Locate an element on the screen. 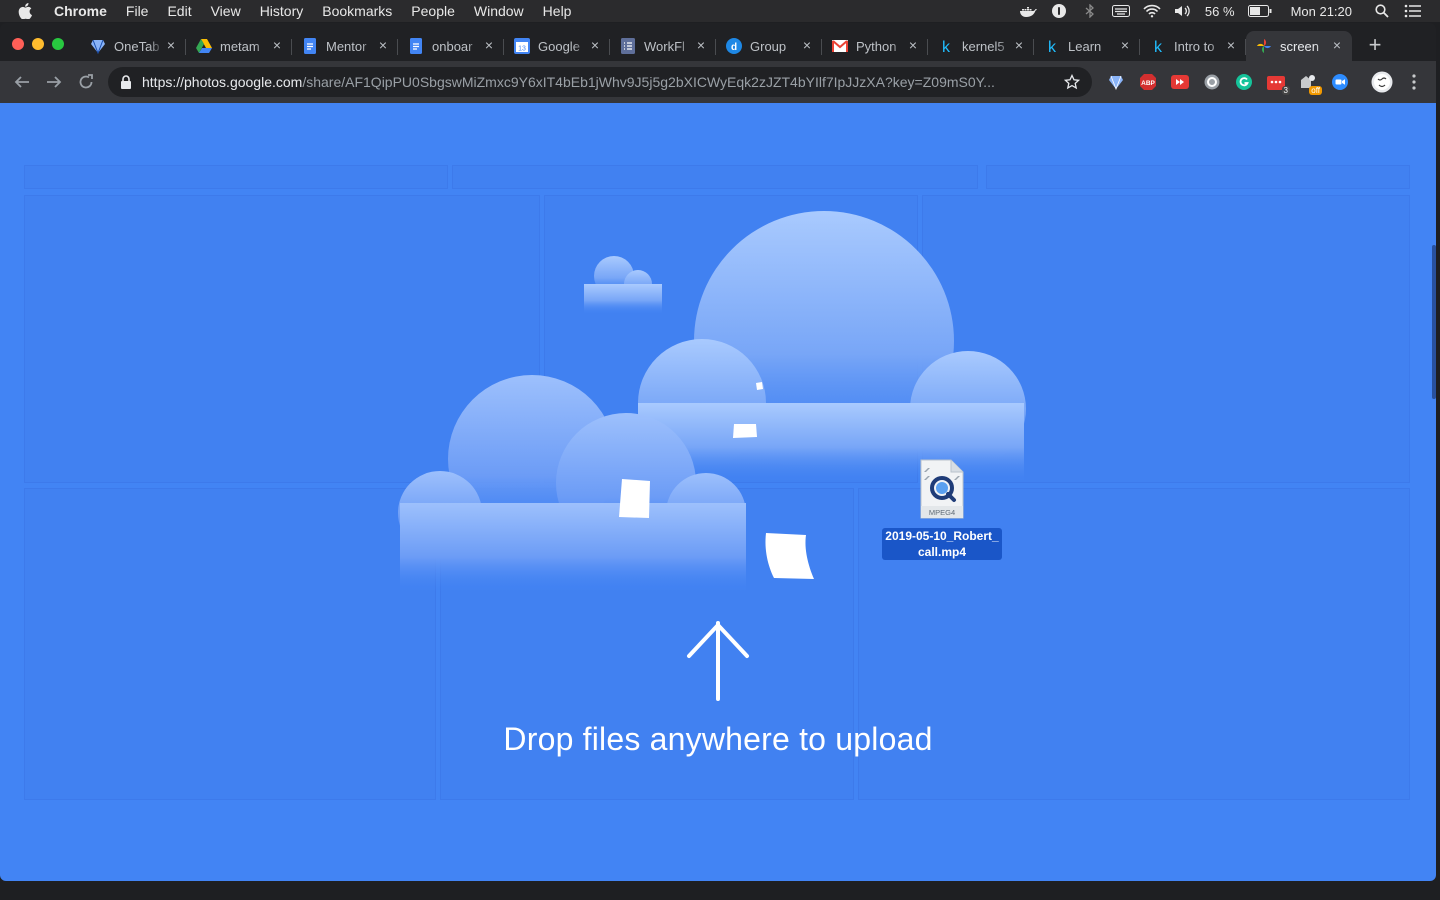  calendar-ext-badge: 3 is located at coordinates (1285, 90).